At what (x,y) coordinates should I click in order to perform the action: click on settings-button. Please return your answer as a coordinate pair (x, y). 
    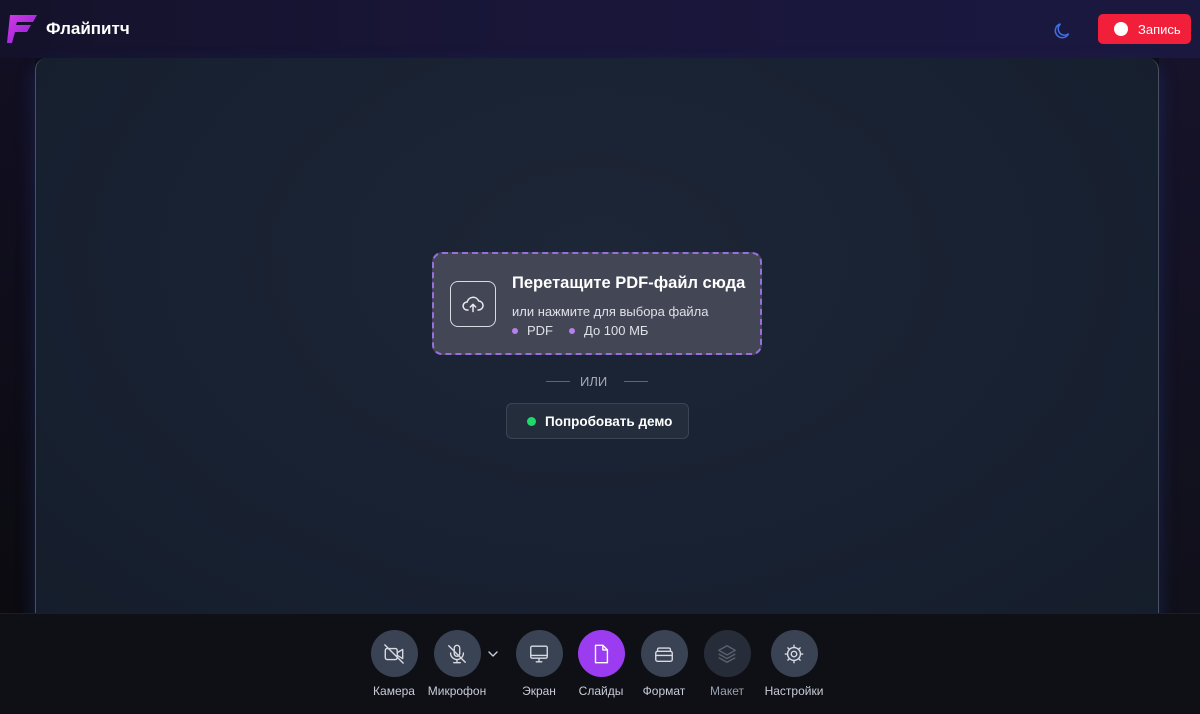
    Looking at the image, I should click on (794, 653).